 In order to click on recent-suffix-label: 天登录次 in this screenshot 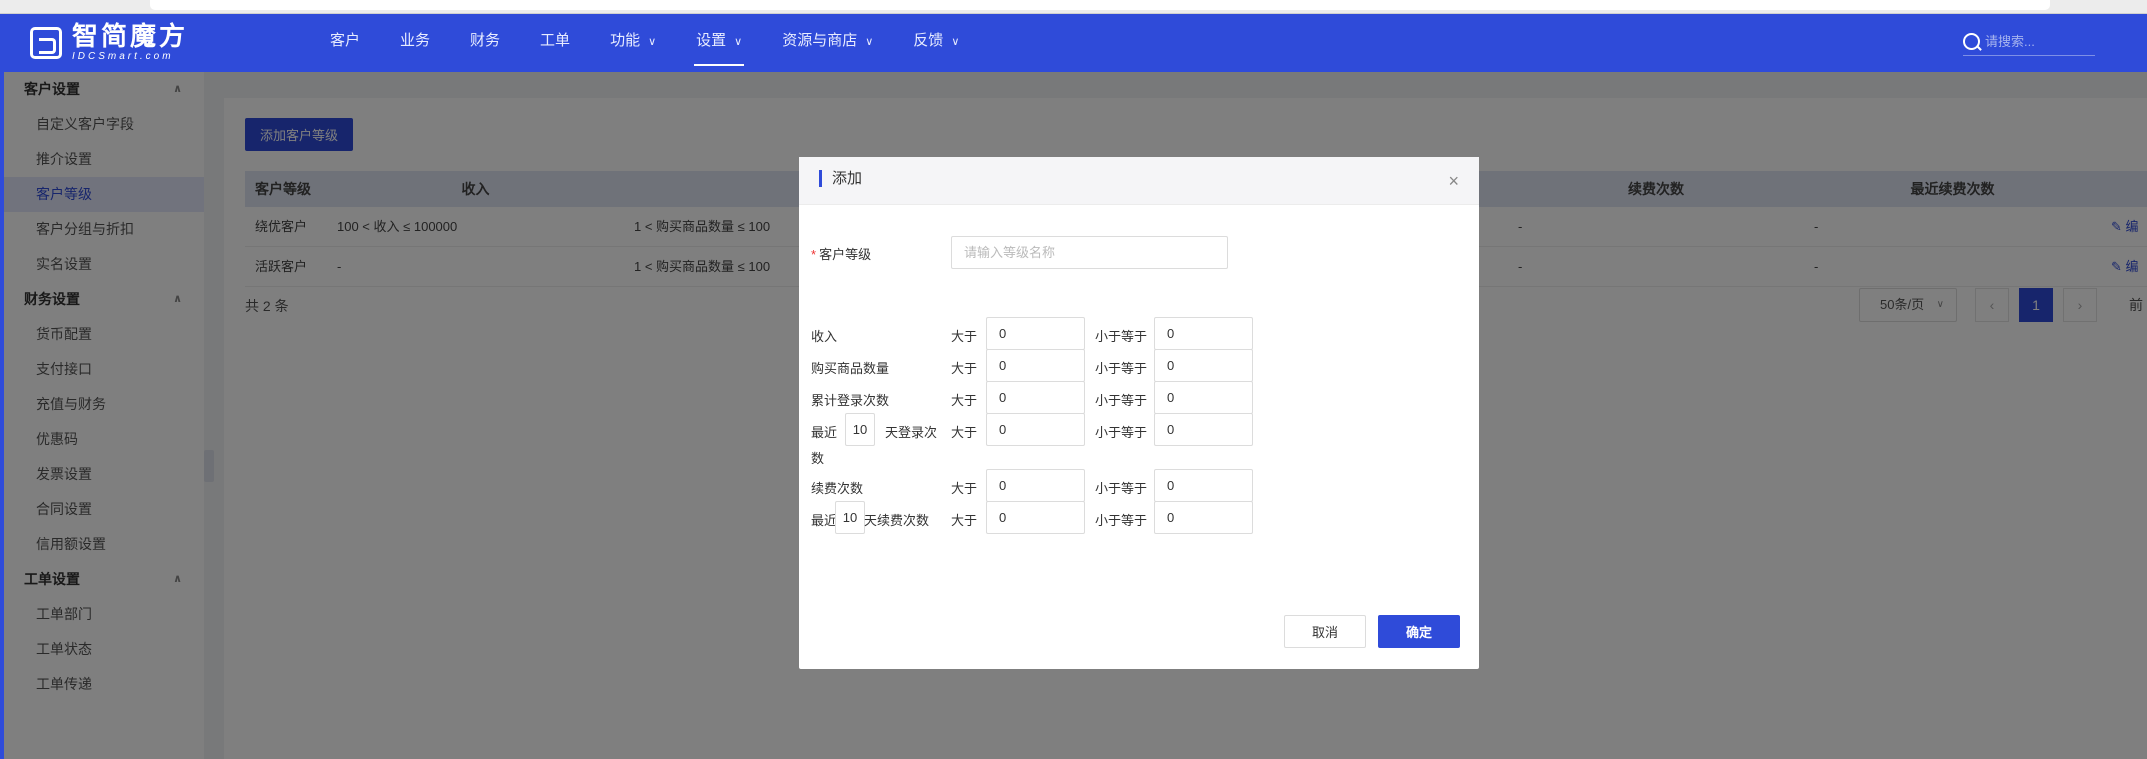, I will do `click(911, 432)`.